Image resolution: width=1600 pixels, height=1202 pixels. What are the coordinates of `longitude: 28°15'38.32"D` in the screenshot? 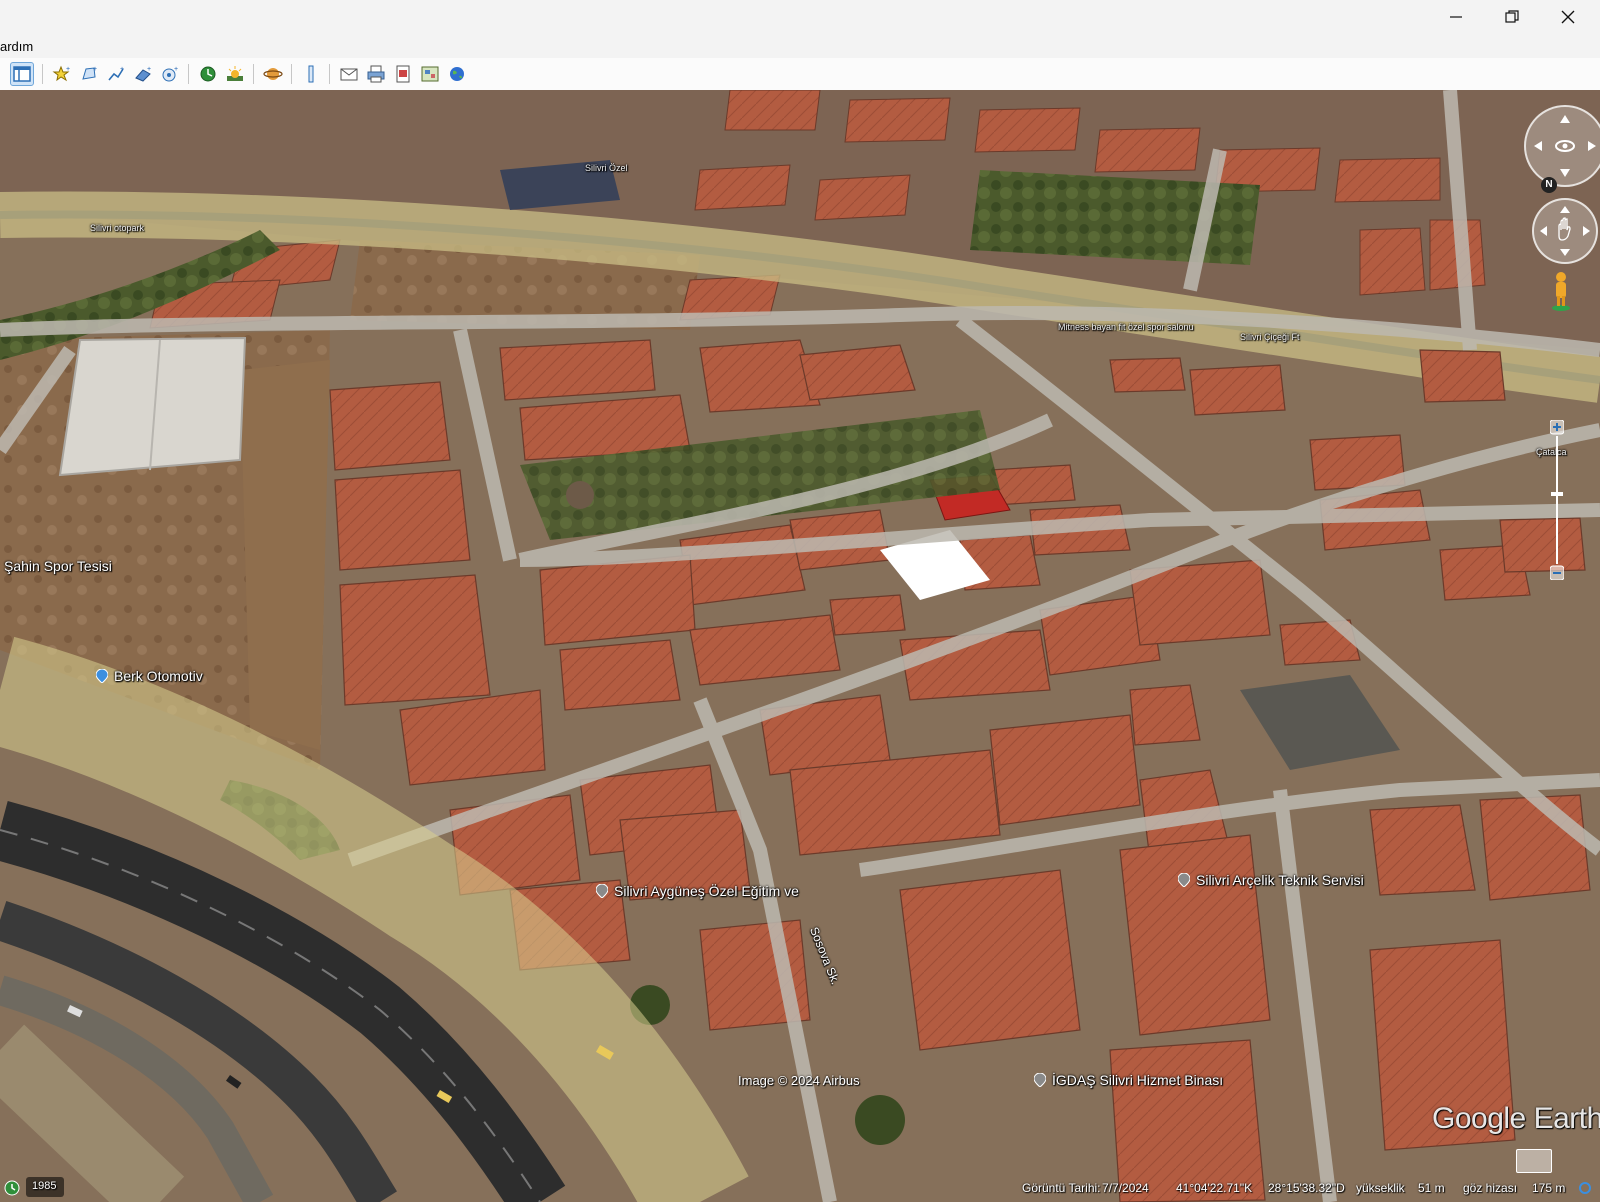 It's located at (1306, 1188).